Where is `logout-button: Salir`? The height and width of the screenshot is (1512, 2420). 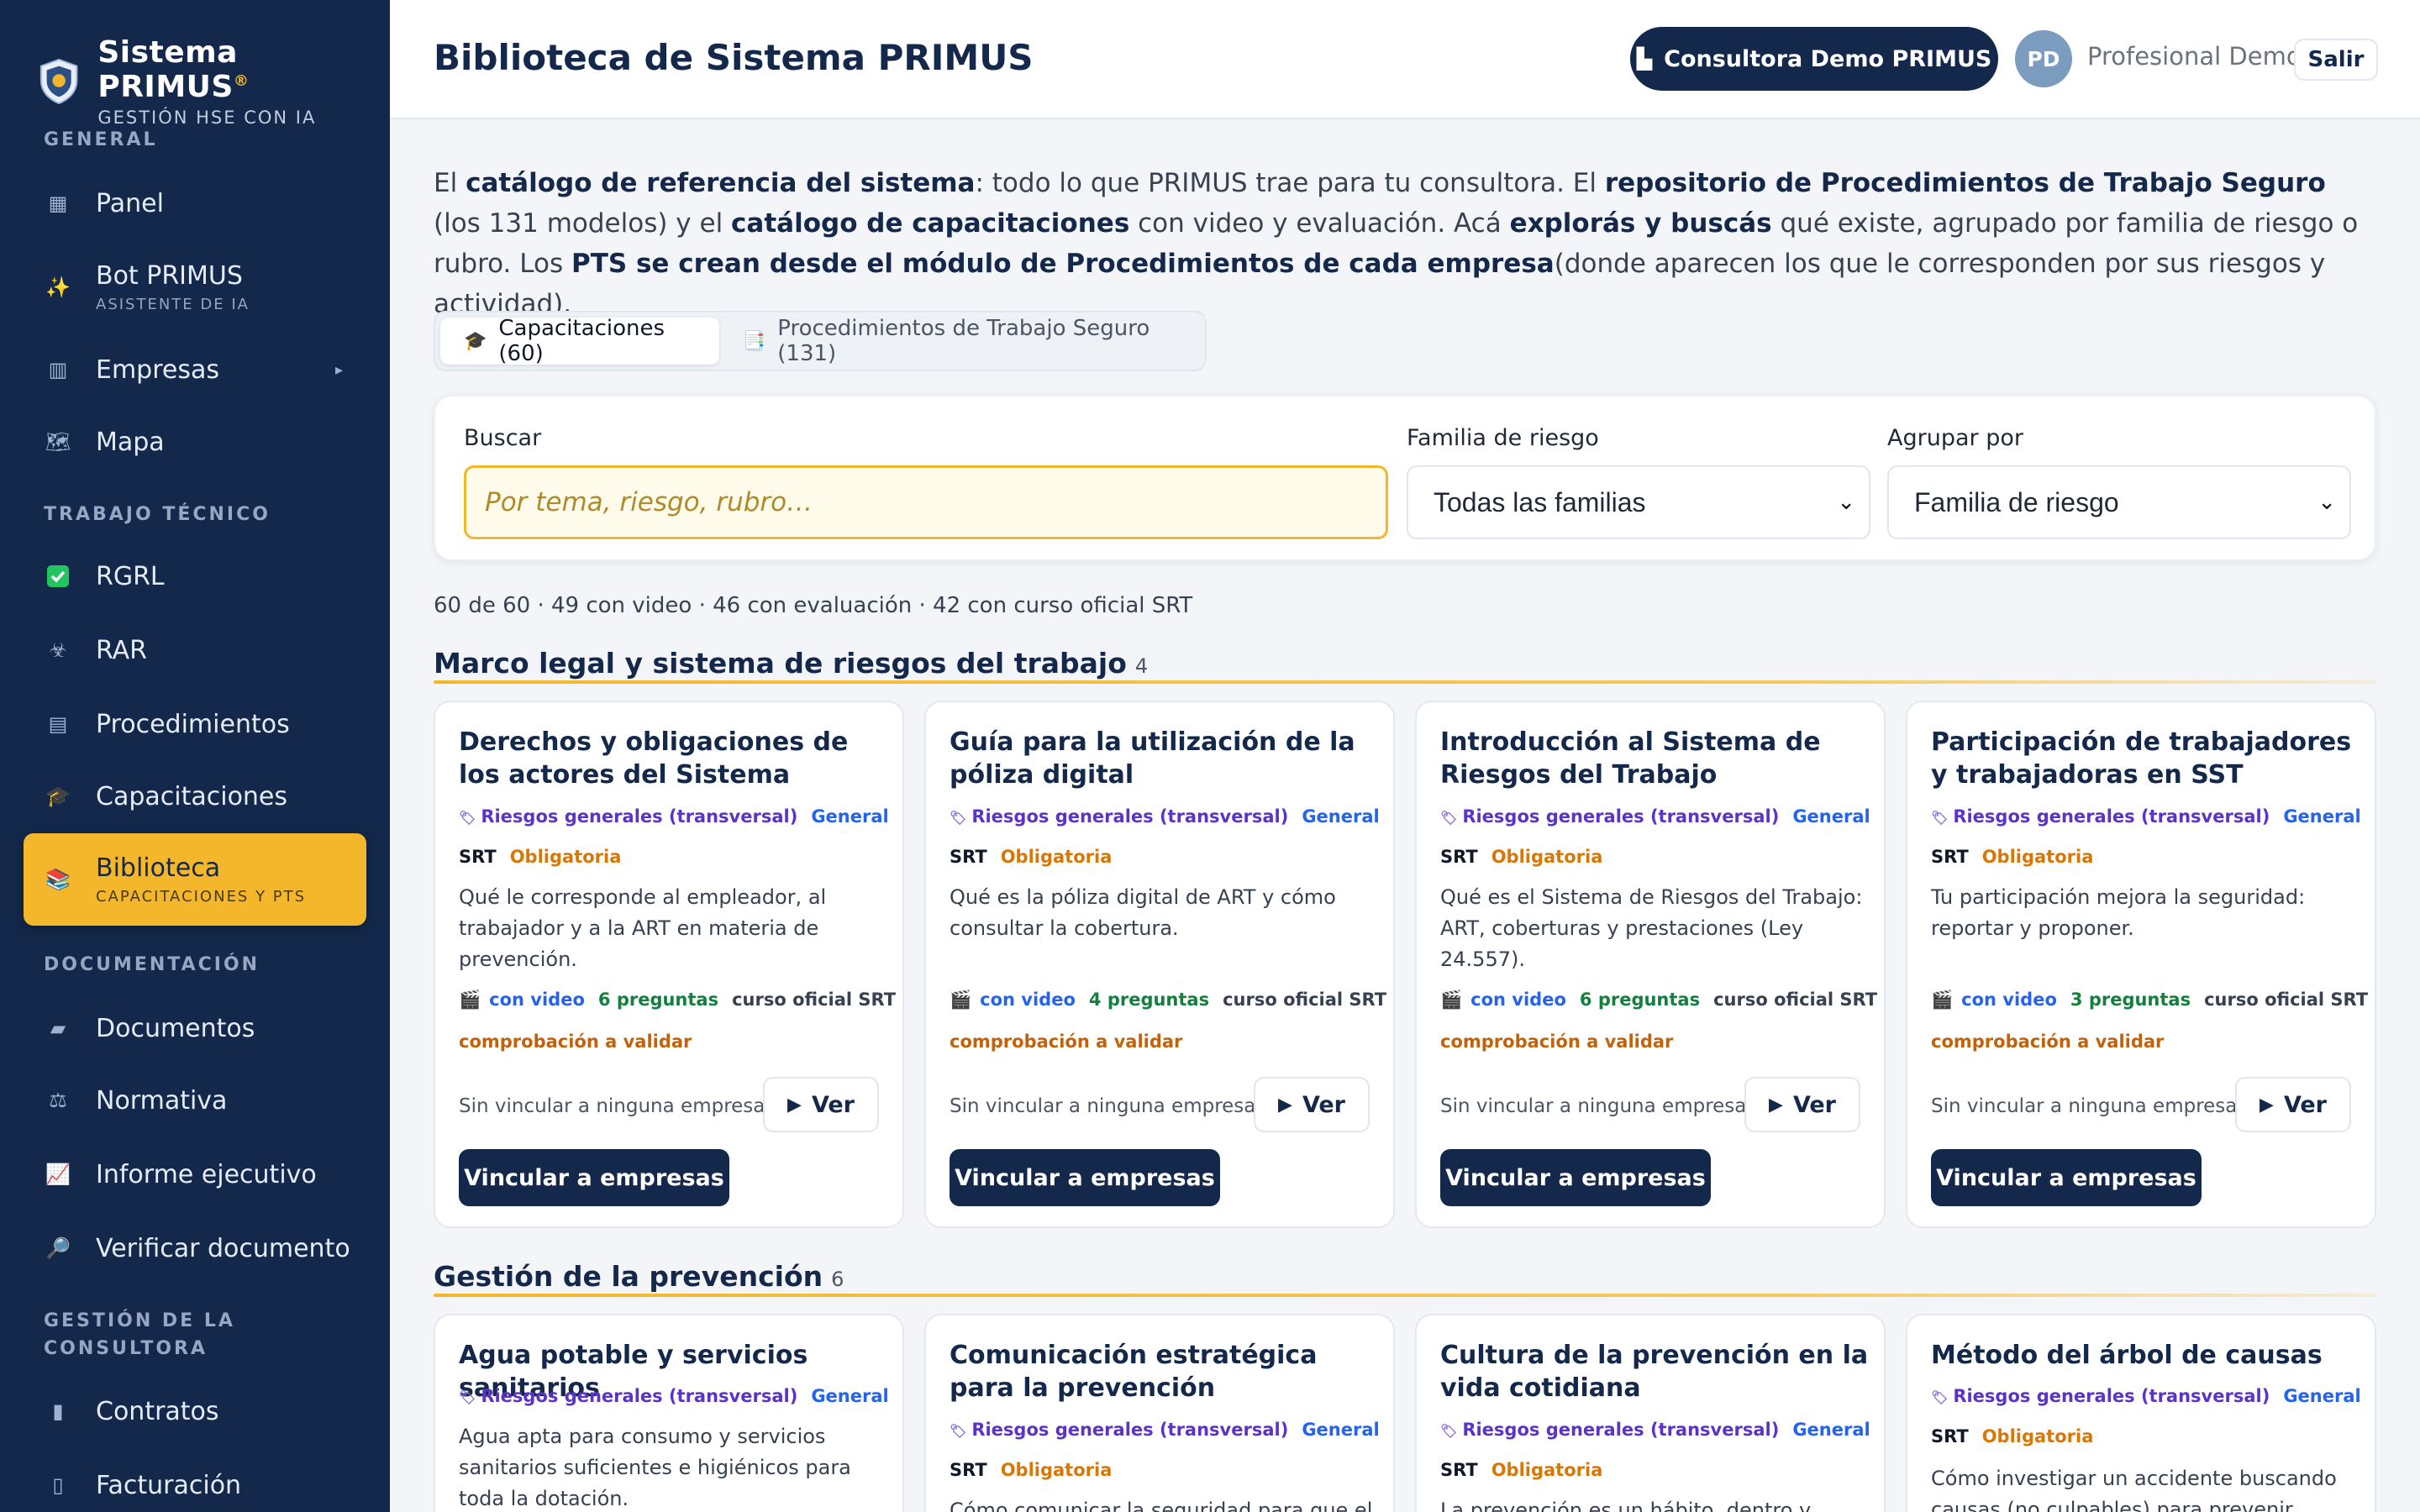
logout-button: Salir is located at coordinates (2336, 60).